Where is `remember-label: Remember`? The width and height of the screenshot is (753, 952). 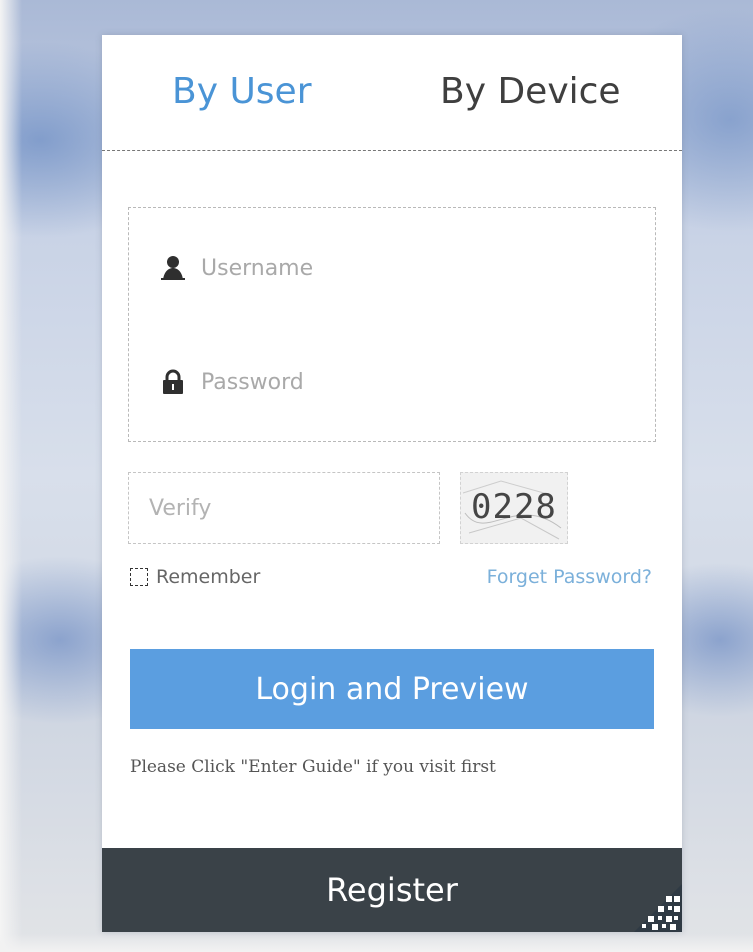
remember-label: Remember is located at coordinates (208, 577).